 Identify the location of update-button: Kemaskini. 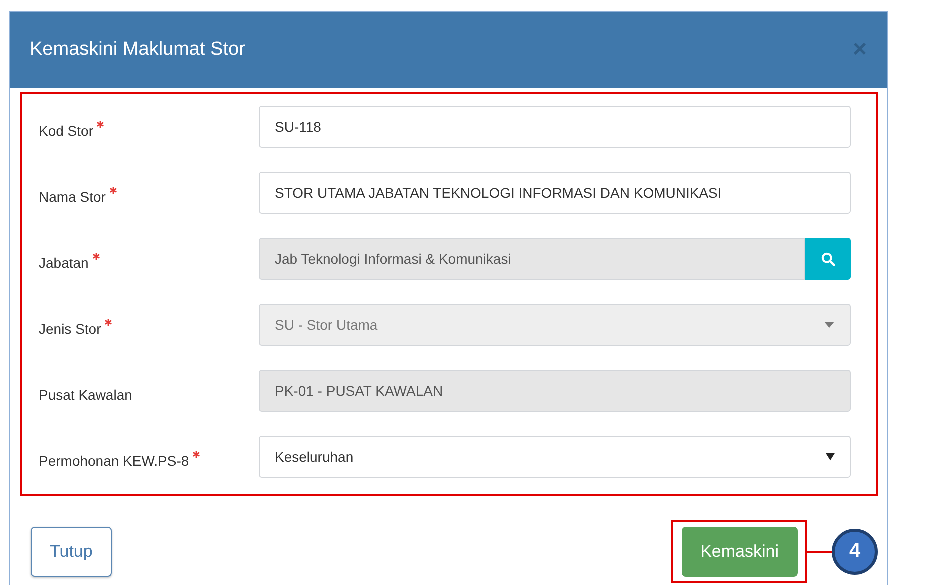
(740, 552).